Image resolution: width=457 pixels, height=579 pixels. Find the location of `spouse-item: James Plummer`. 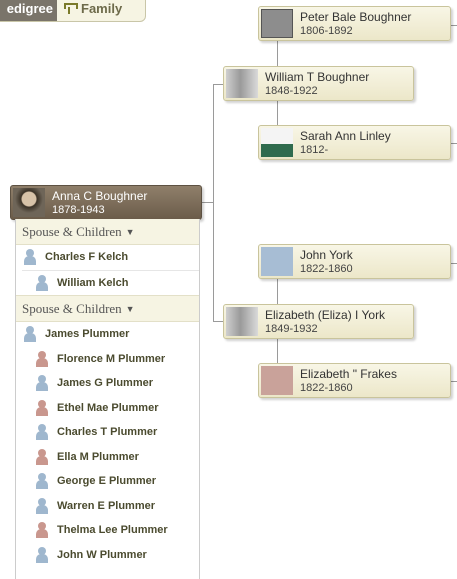

spouse-item: James Plummer is located at coordinates (107, 334).